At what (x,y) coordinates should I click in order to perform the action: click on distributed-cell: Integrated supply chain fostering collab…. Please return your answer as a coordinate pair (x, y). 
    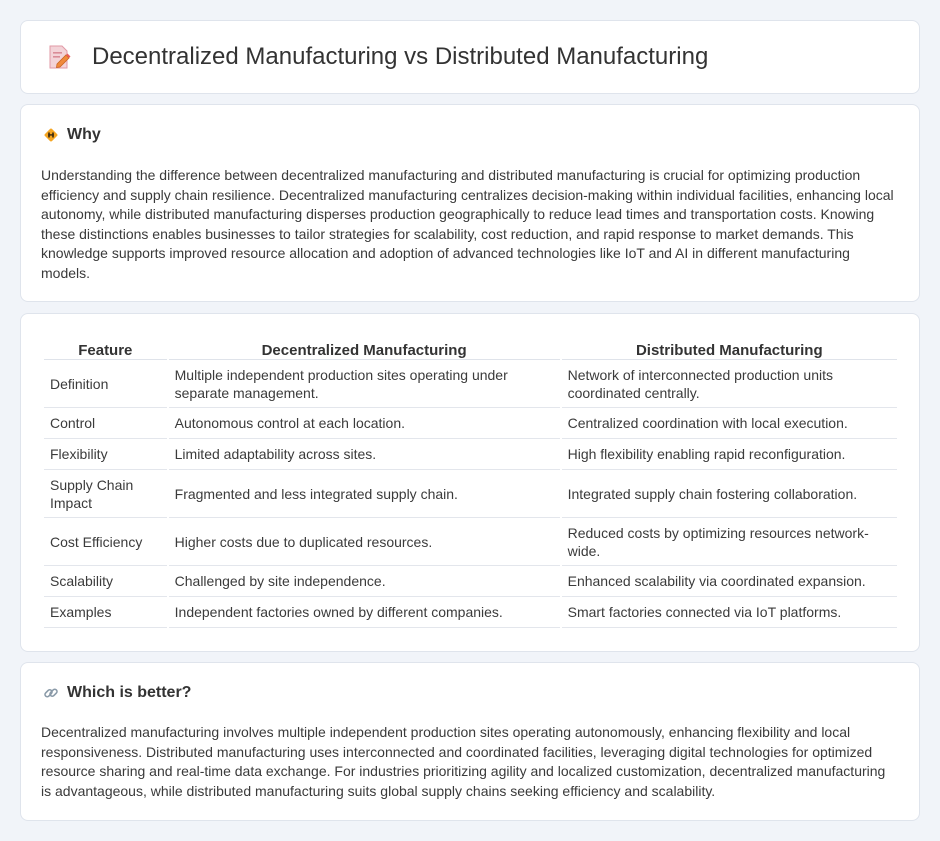
    Looking at the image, I should click on (729, 494).